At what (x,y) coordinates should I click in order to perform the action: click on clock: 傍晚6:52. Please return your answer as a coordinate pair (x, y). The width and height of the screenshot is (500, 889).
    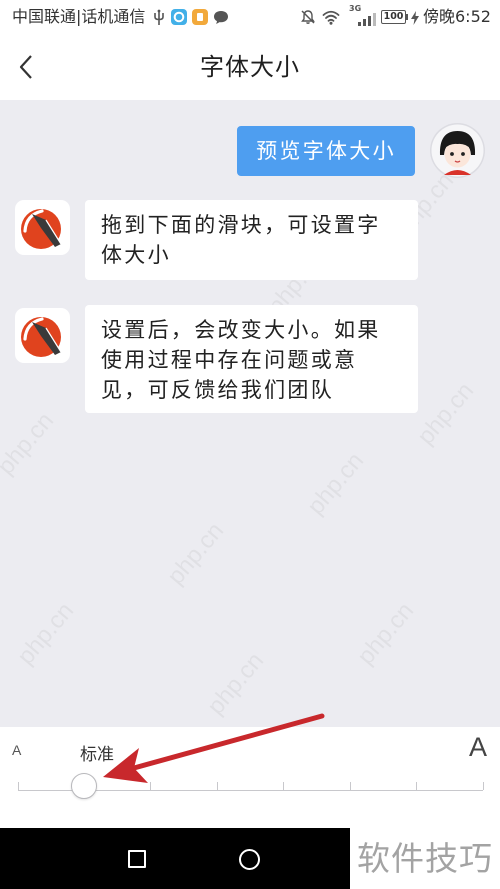
    Looking at the image, I should click on (457, 16).